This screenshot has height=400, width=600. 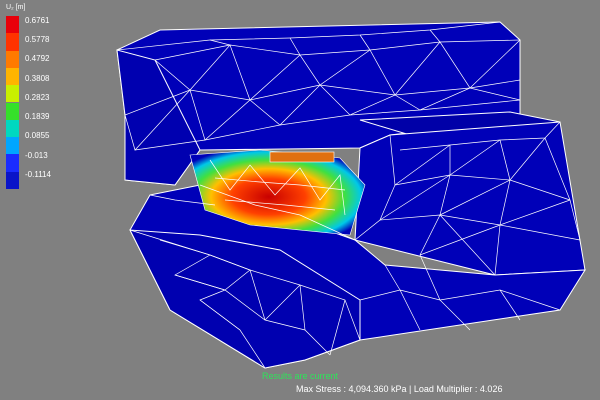 What do you see at coordinates (37, 78) in the screenshot?
I see `legend-label: 0.3808` at bounding box center [37, 78].